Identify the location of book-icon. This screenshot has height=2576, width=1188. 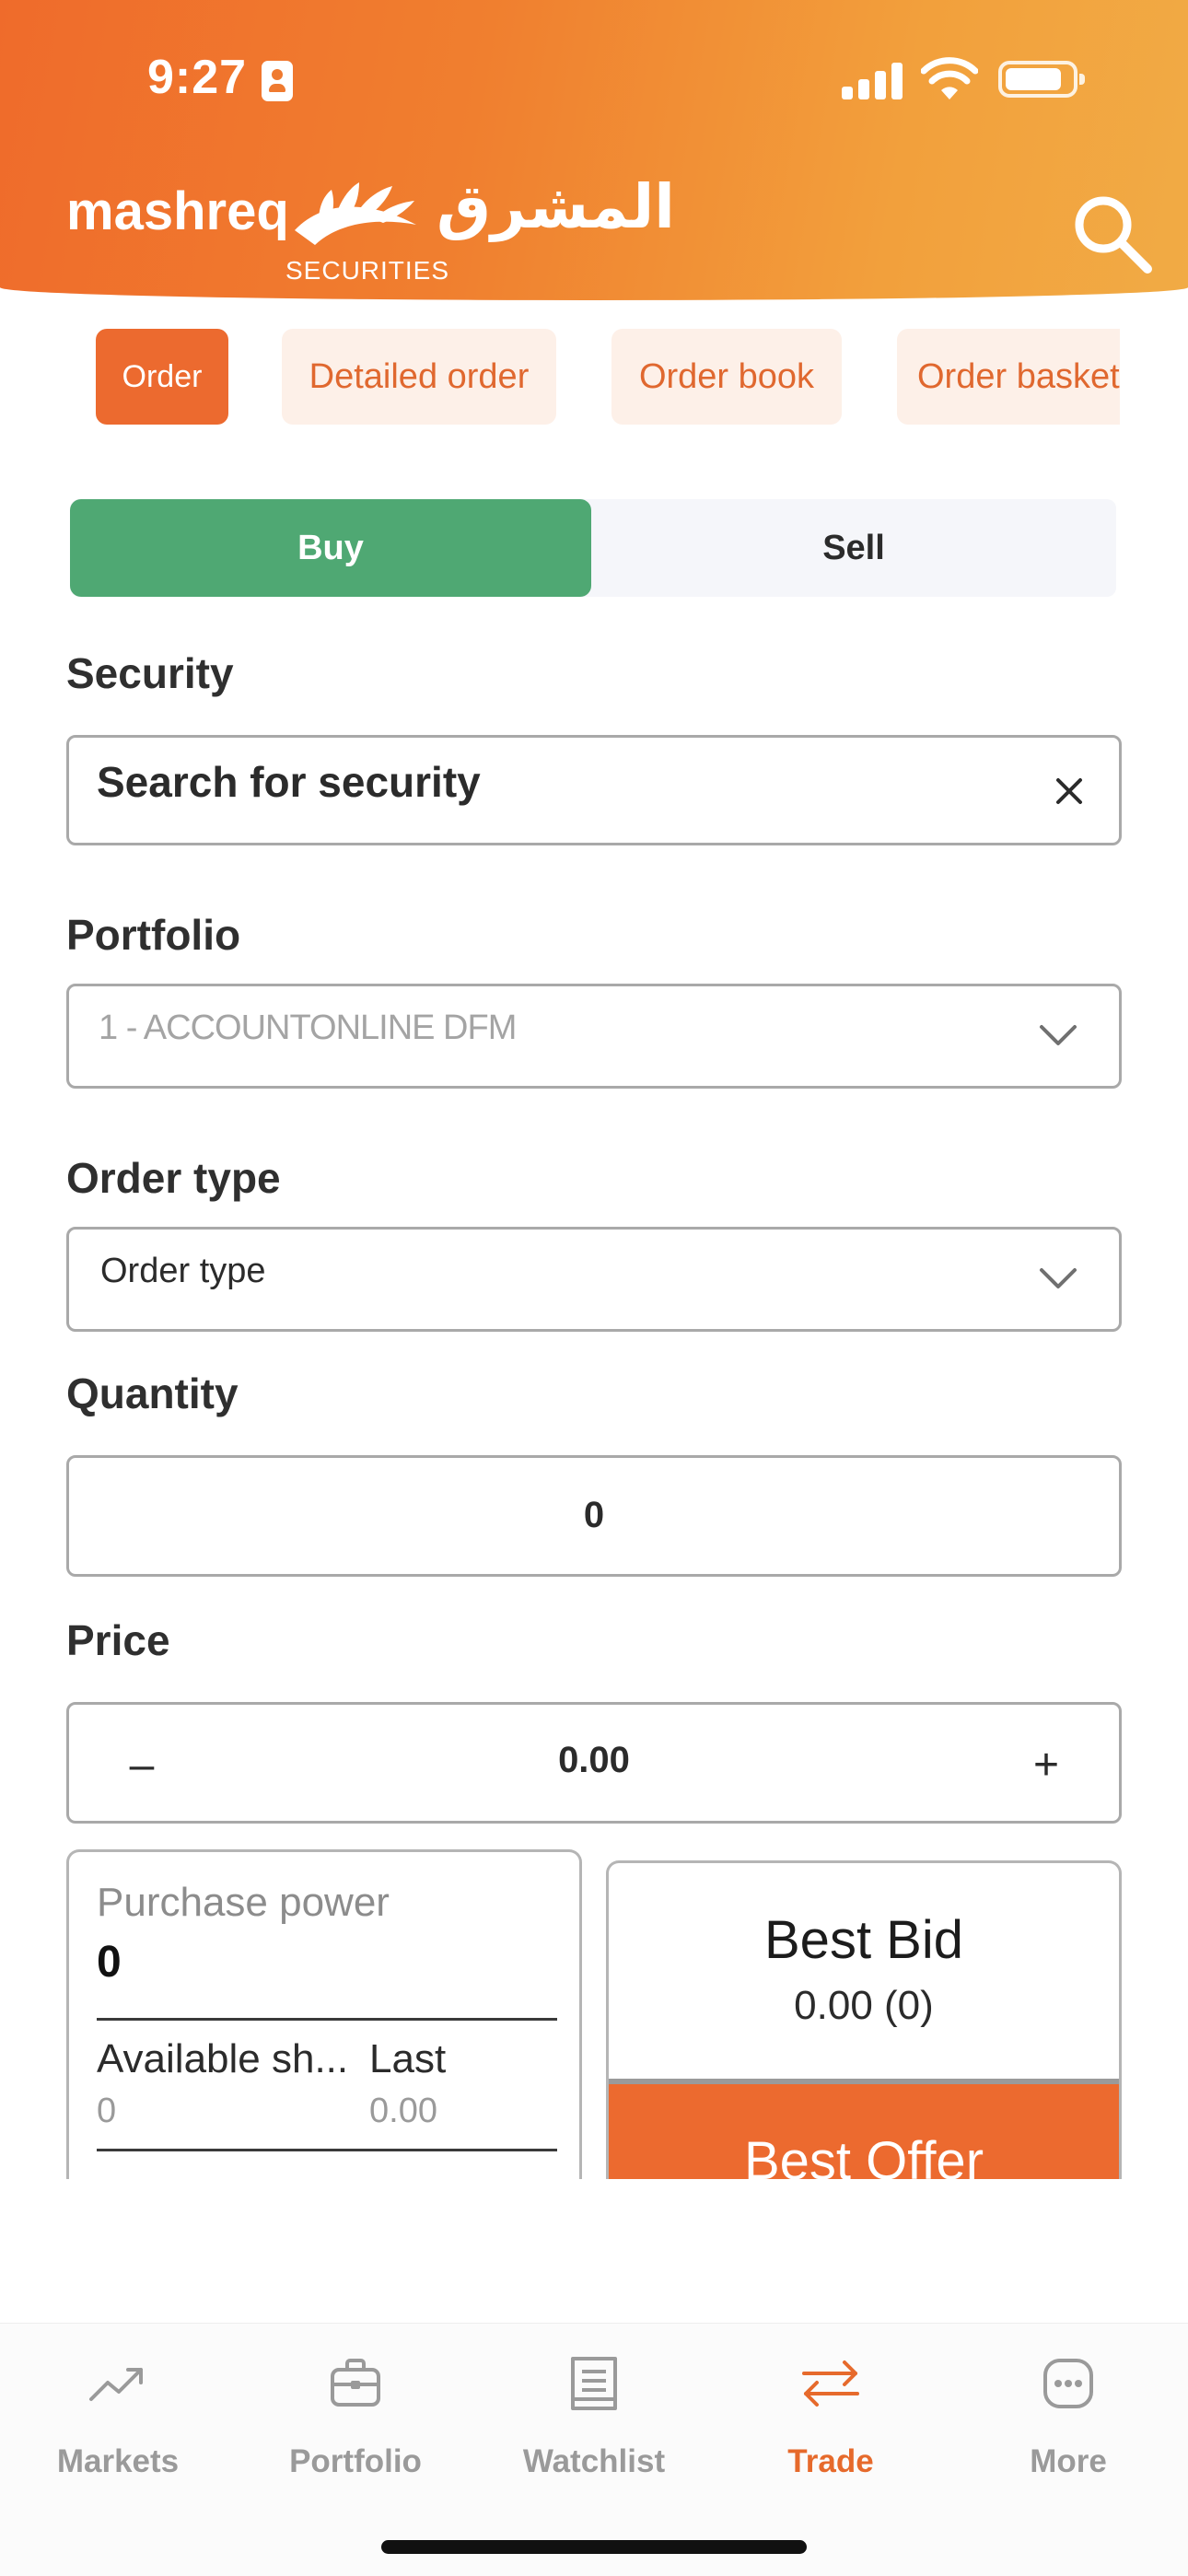
(594, 2383).